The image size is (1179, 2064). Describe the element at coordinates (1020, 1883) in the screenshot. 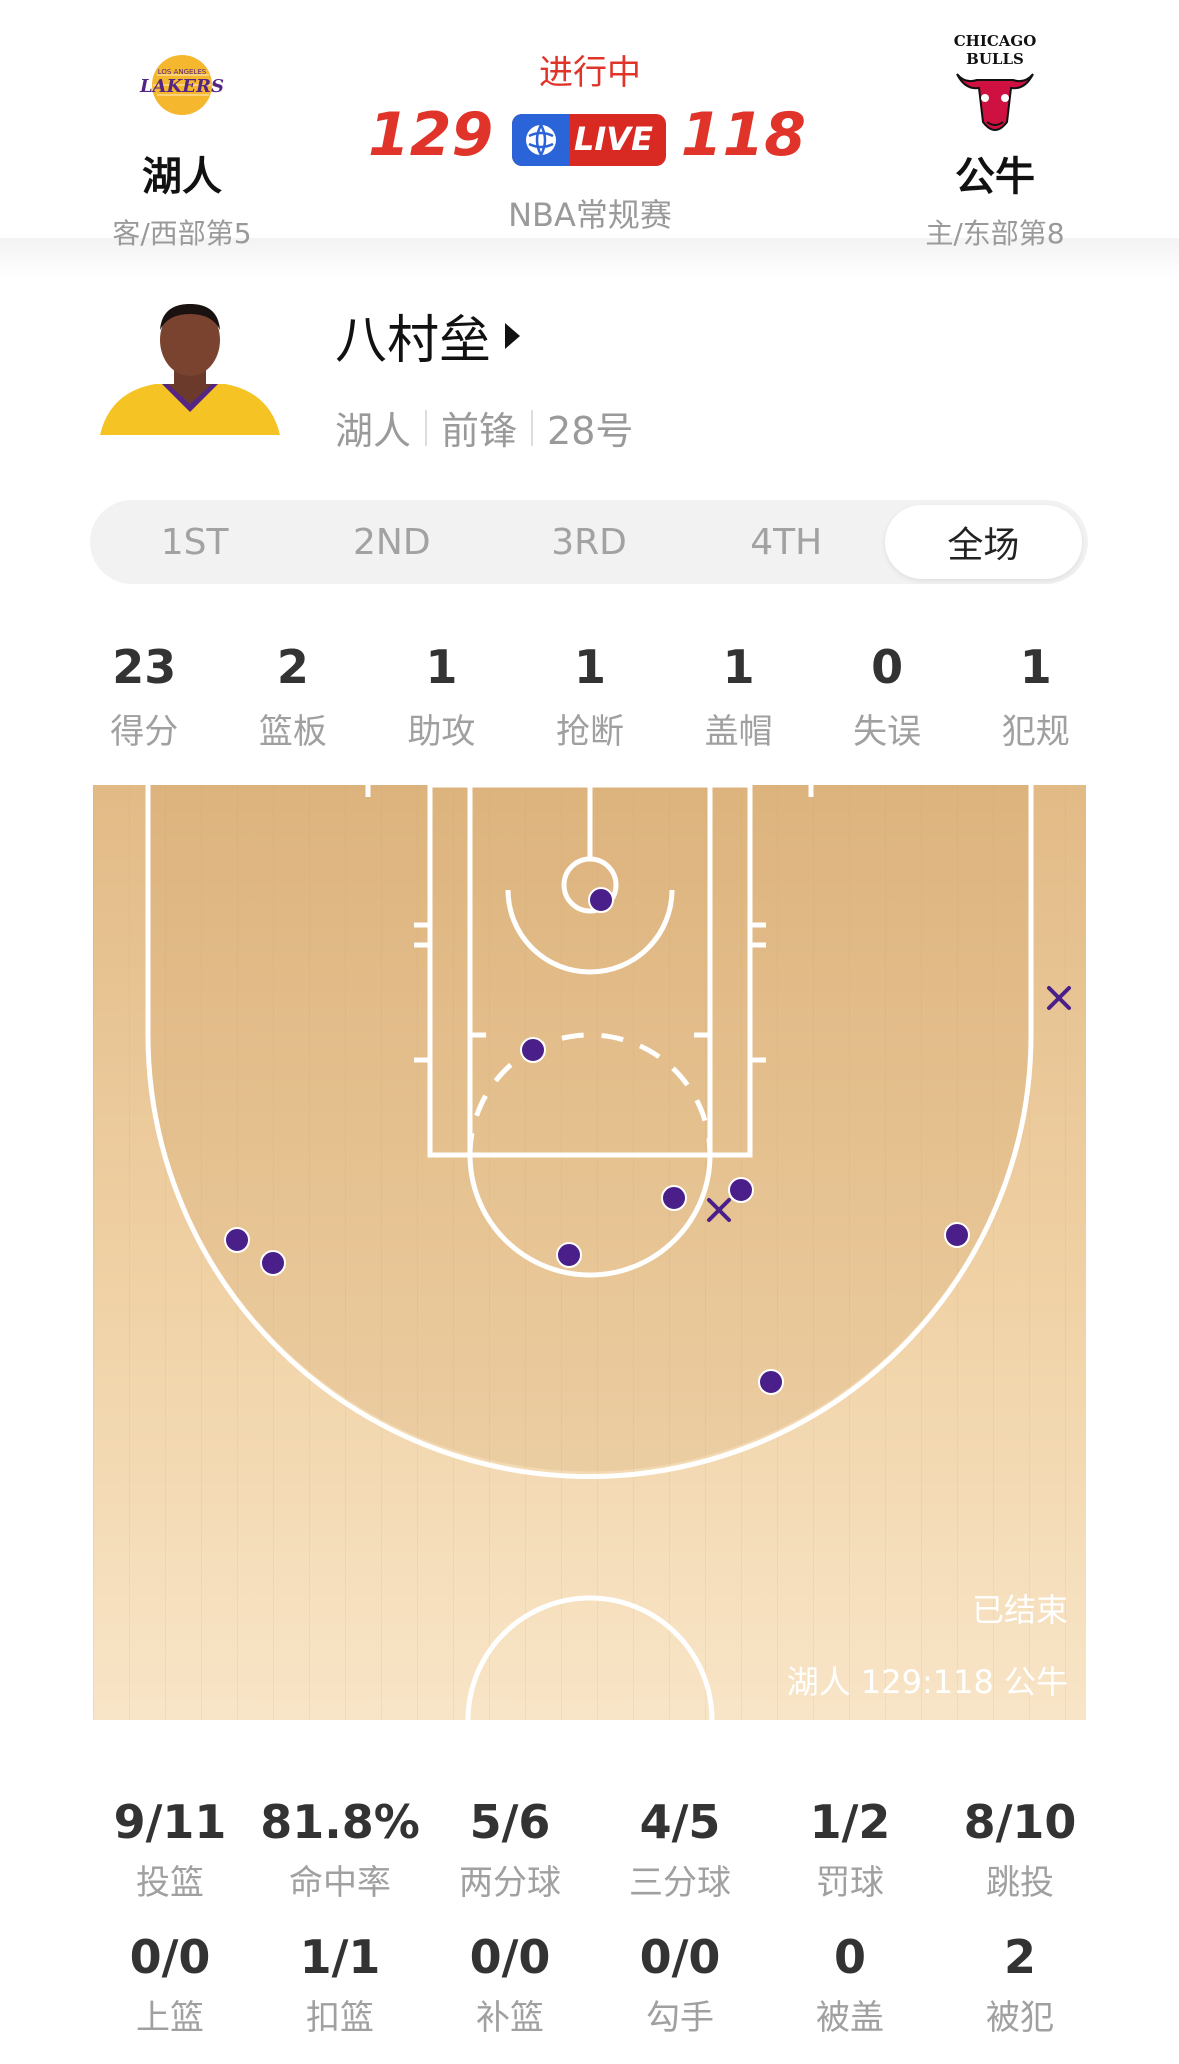

I see `shoot-label: 跳投` at that location.